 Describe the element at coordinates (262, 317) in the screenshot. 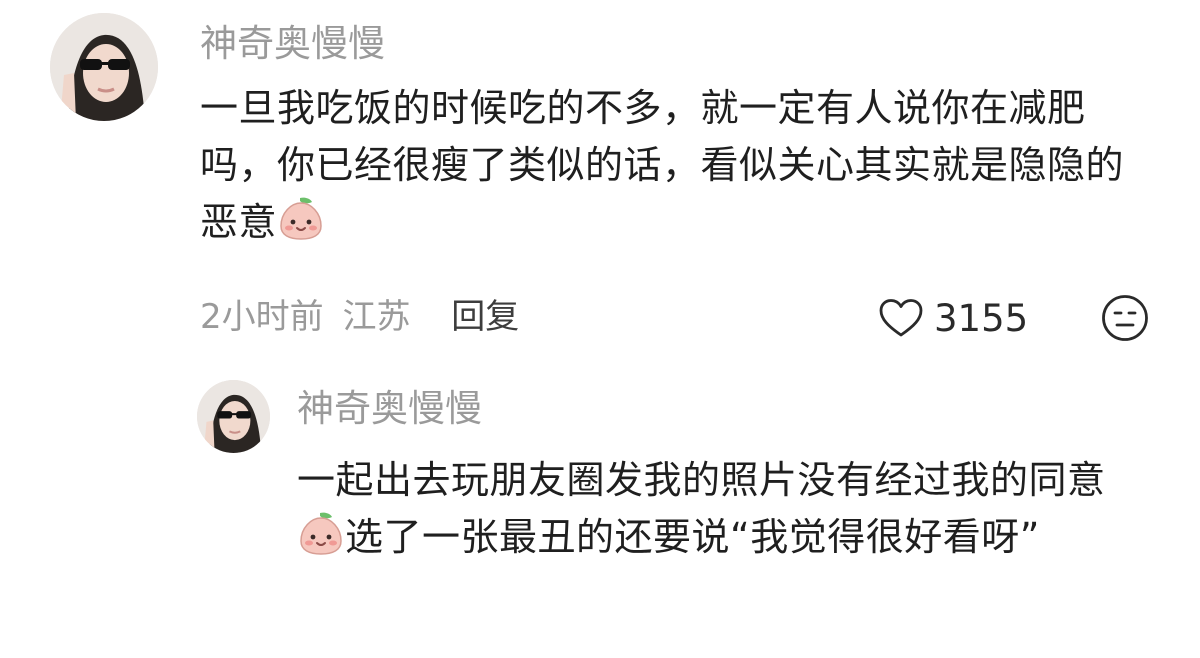

I see `timestamp: 2小时前` at that location.